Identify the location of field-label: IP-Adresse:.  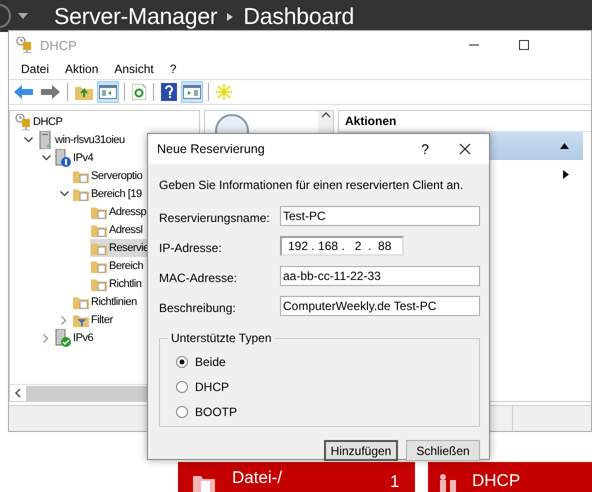
(191, 247).